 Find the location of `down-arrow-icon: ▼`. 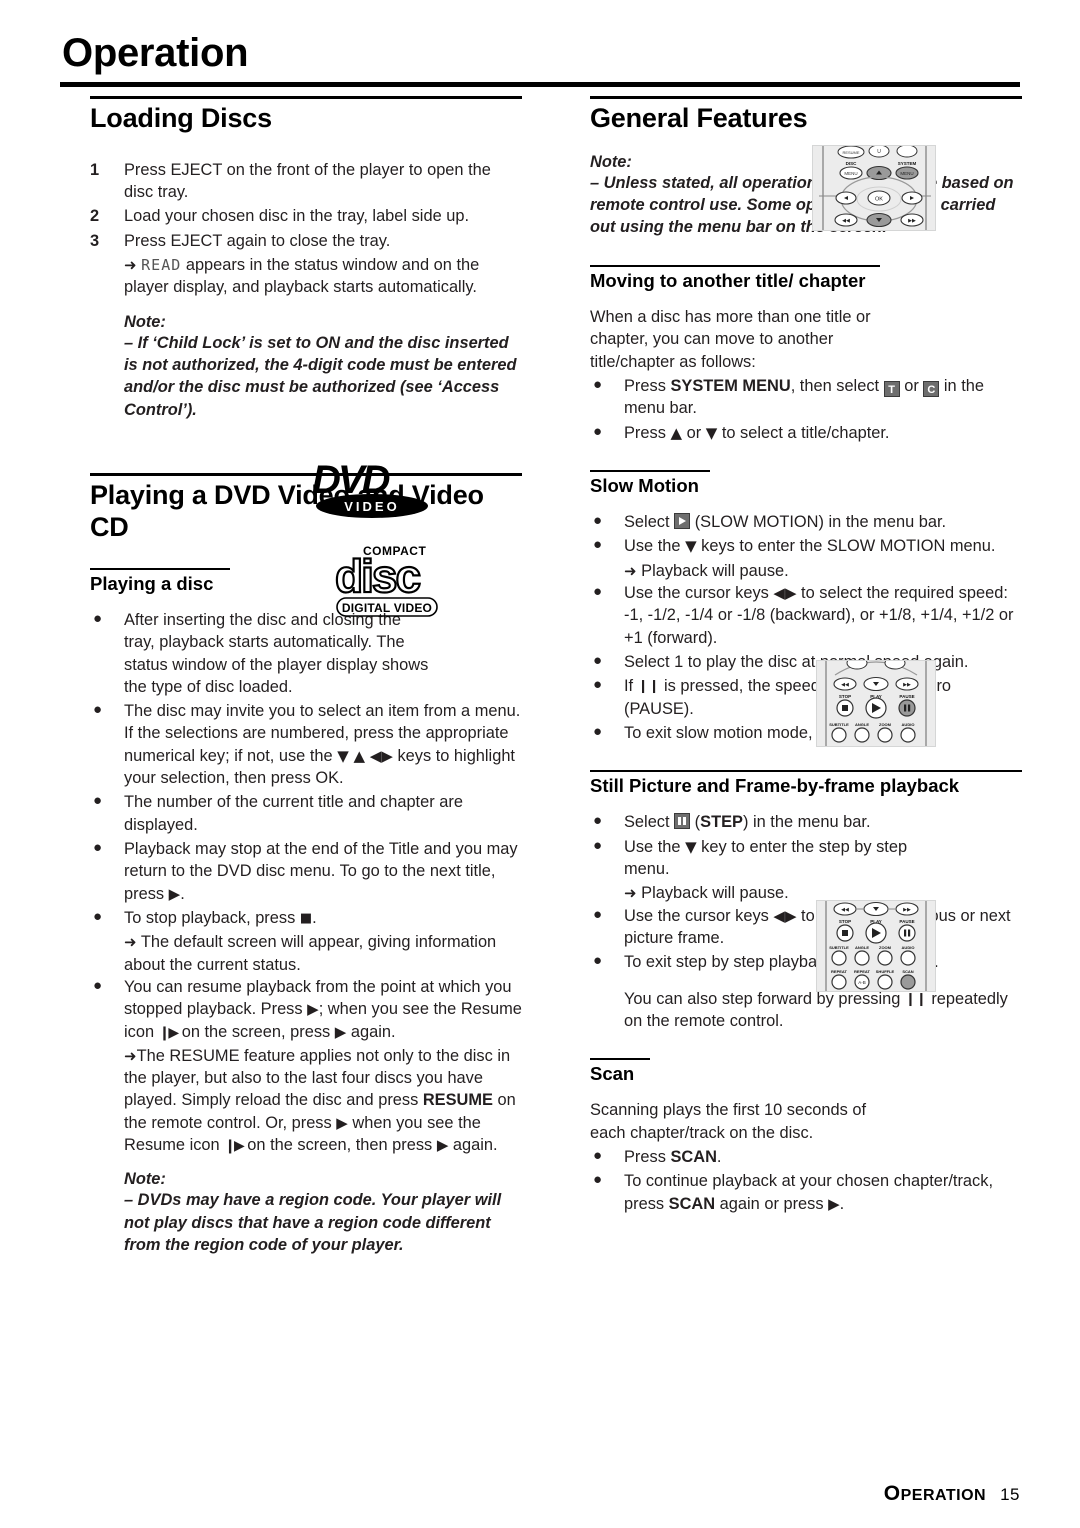

down-arrow-icon: ▼ is located at coordinates (691, 546).